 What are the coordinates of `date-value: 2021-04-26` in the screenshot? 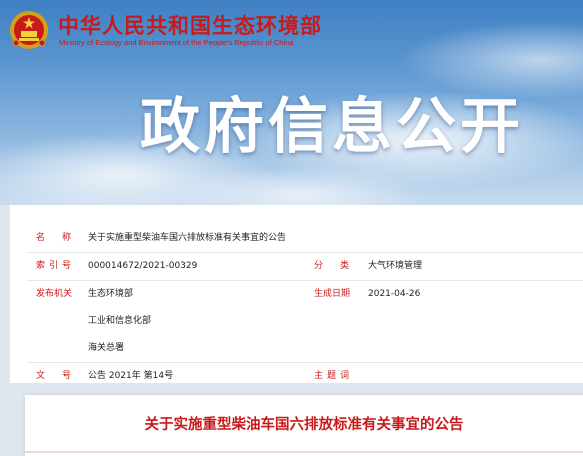 It's located at (394, 294).